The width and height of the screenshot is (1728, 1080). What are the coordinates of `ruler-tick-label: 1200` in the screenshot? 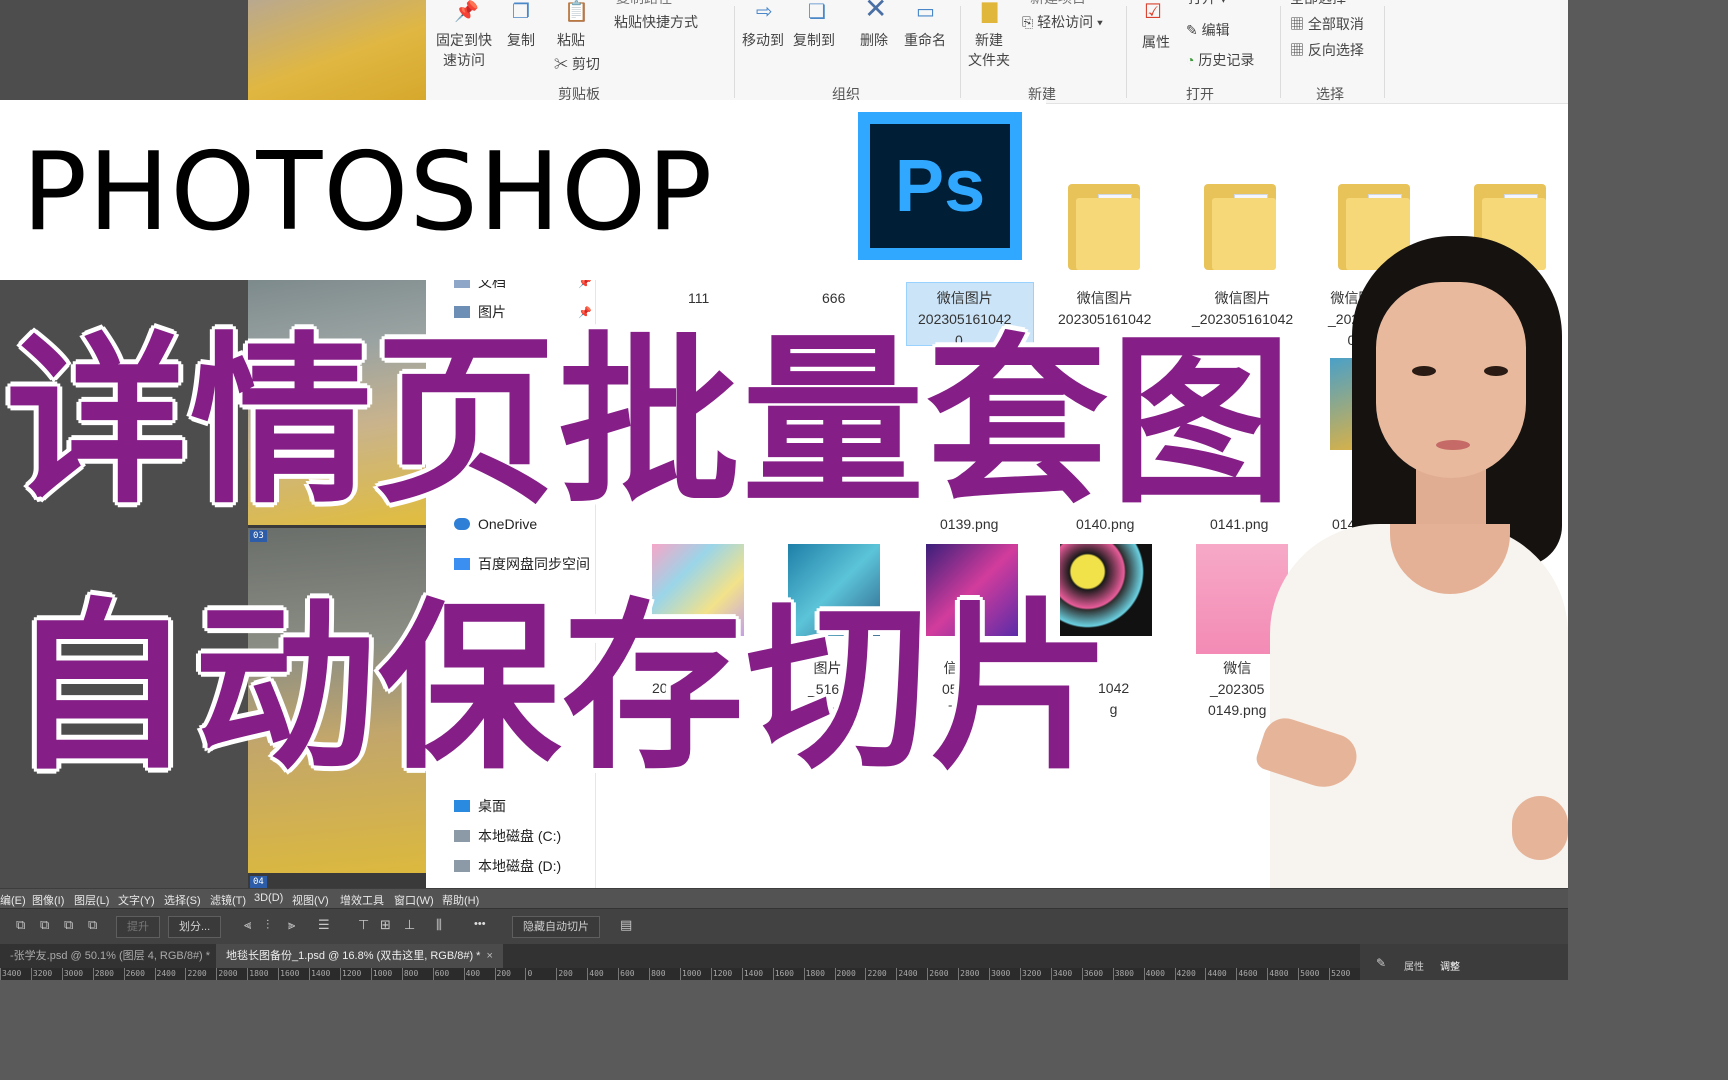 It's located at (721, 974).